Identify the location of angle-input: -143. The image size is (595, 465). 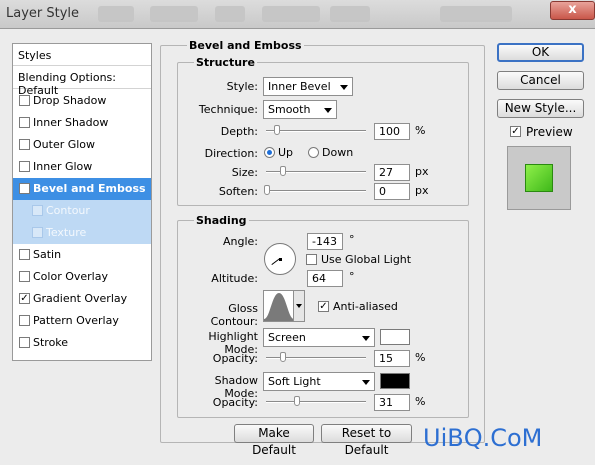
(325, 241).